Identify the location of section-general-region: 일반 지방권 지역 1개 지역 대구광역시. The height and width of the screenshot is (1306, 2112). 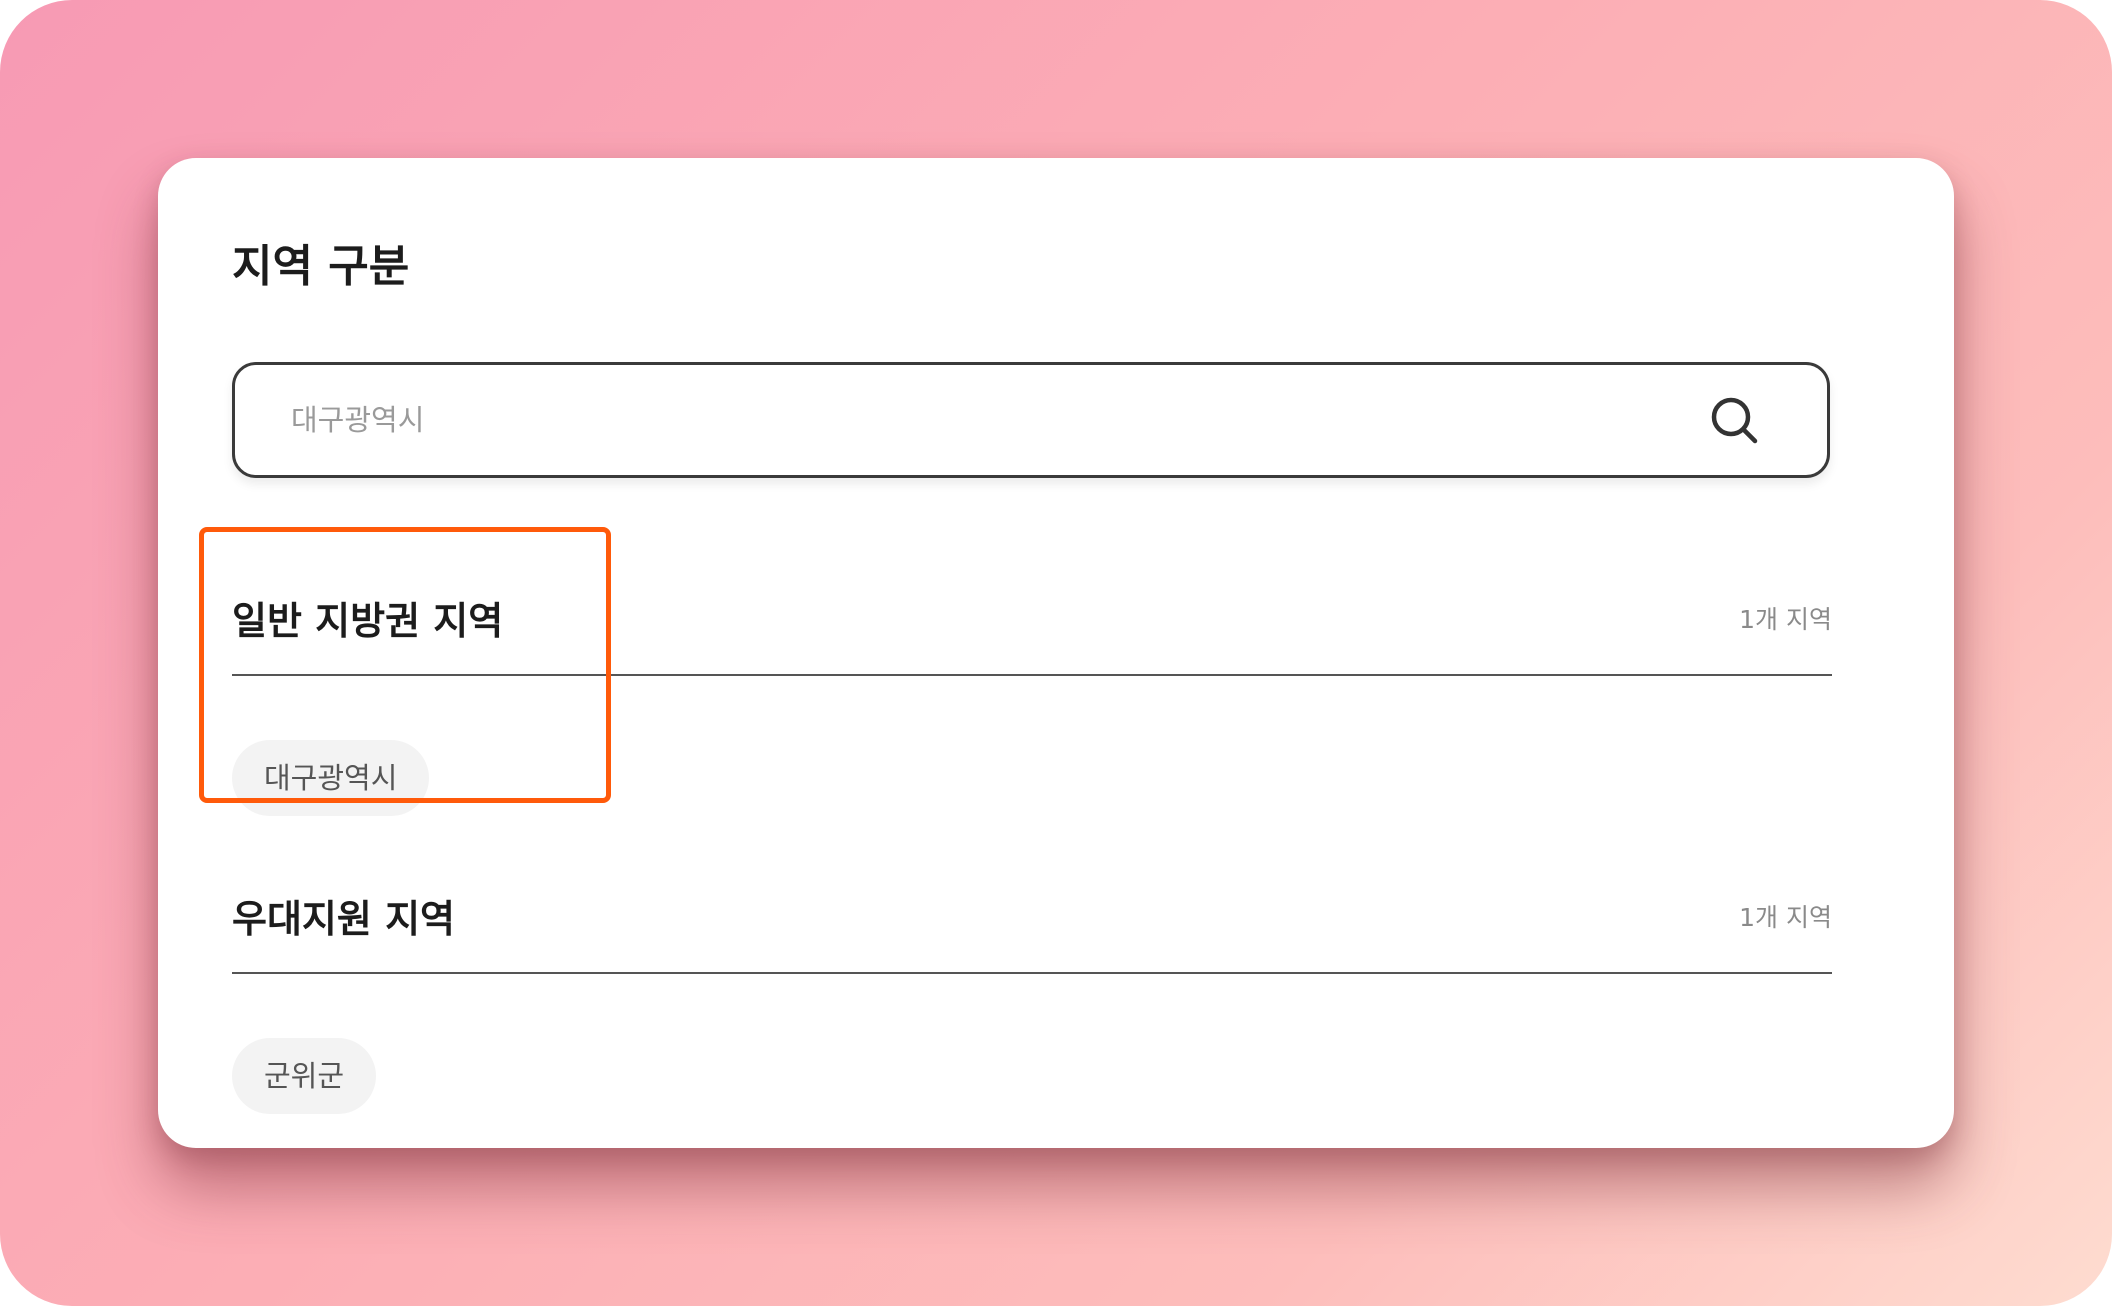
(1032, 692).